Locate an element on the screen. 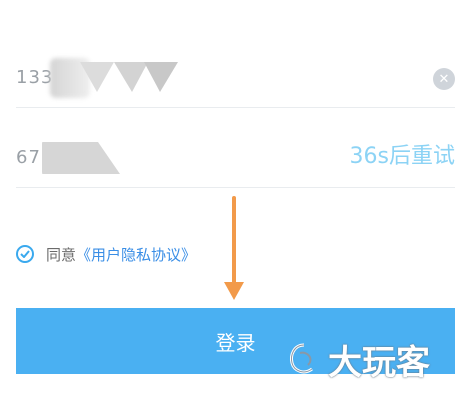 This screenshot has height=400, width=465. close-icon: ✕ is located at coordinates (444, 79).